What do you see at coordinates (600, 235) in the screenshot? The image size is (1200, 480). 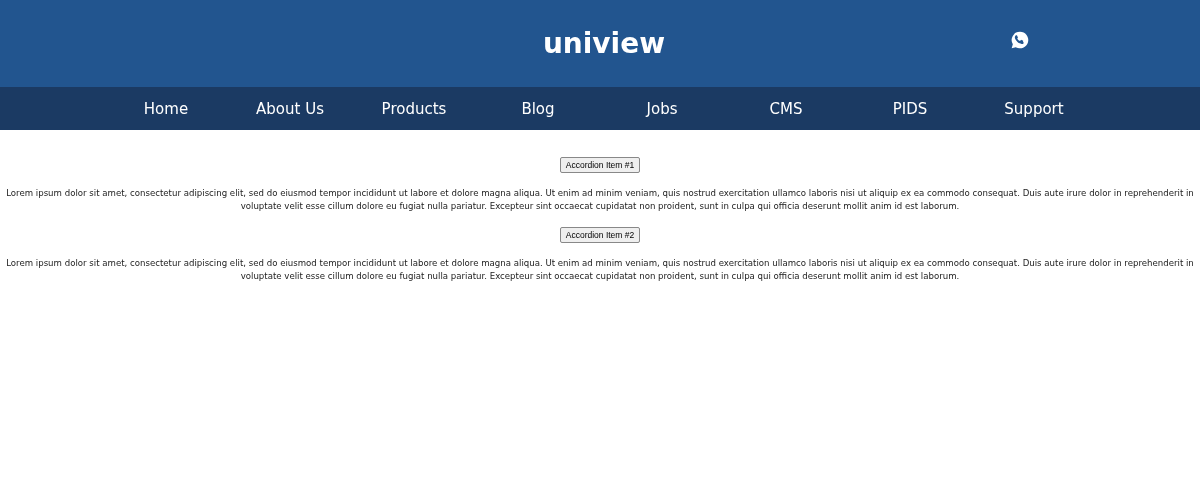 I see `accordion-button: Accordion Item #2` at bounding box center [600, 235].